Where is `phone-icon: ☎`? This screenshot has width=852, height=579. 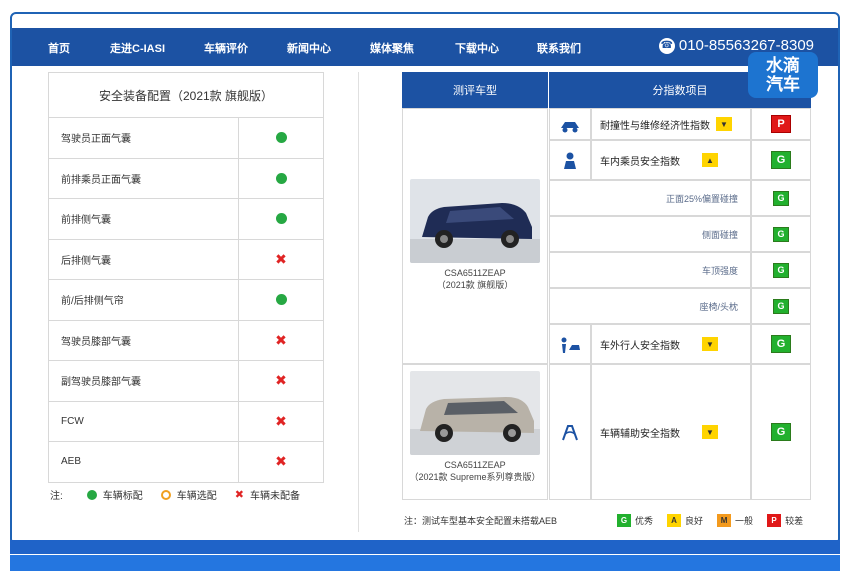
phone-icon: ☎ is located at coordinates (666, 45).